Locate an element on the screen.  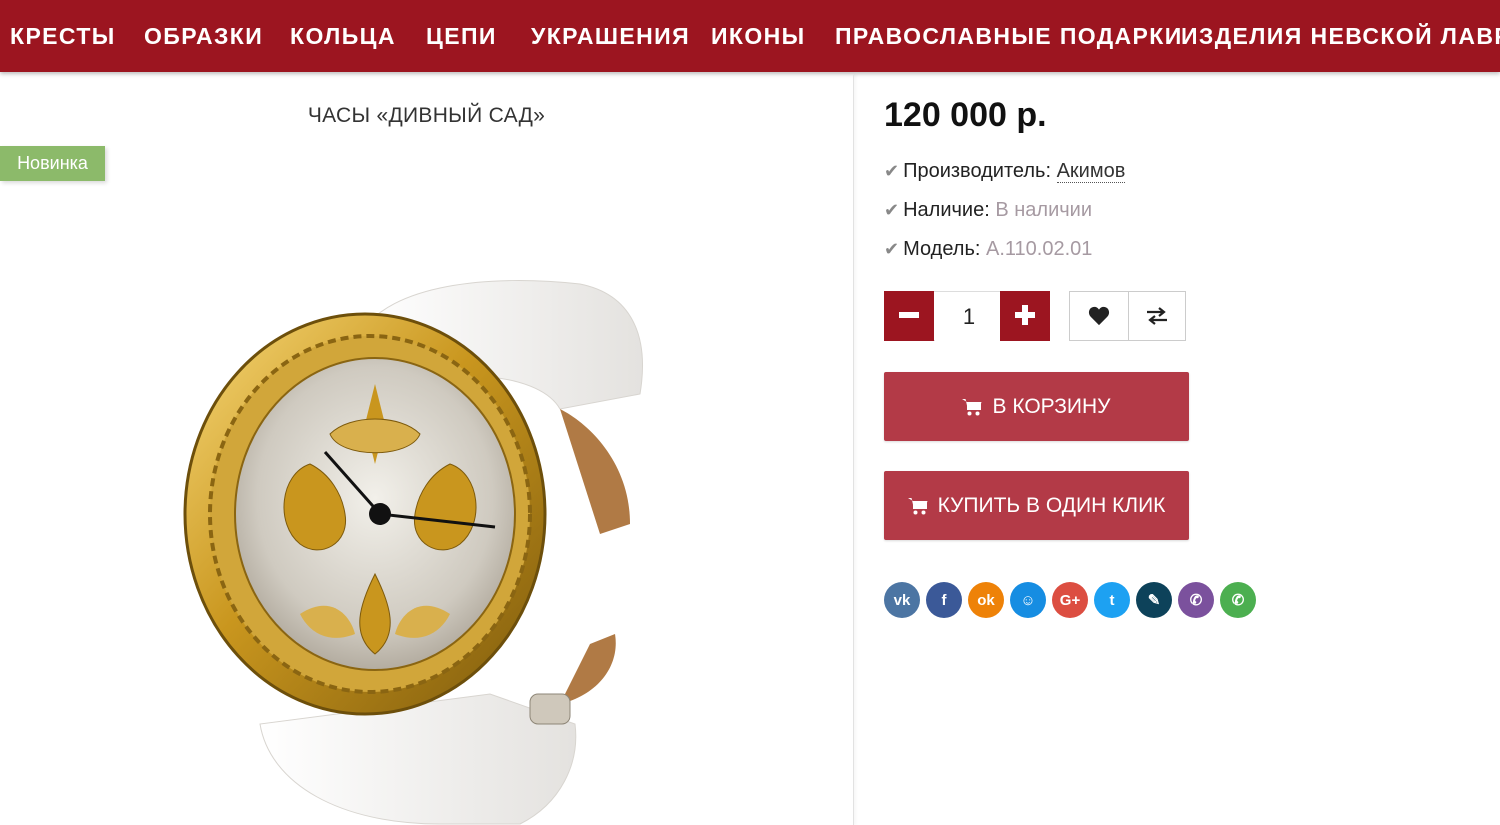
spec-model: ✔ Модель: А.110.02.01 is located at coordinates (988, 249).